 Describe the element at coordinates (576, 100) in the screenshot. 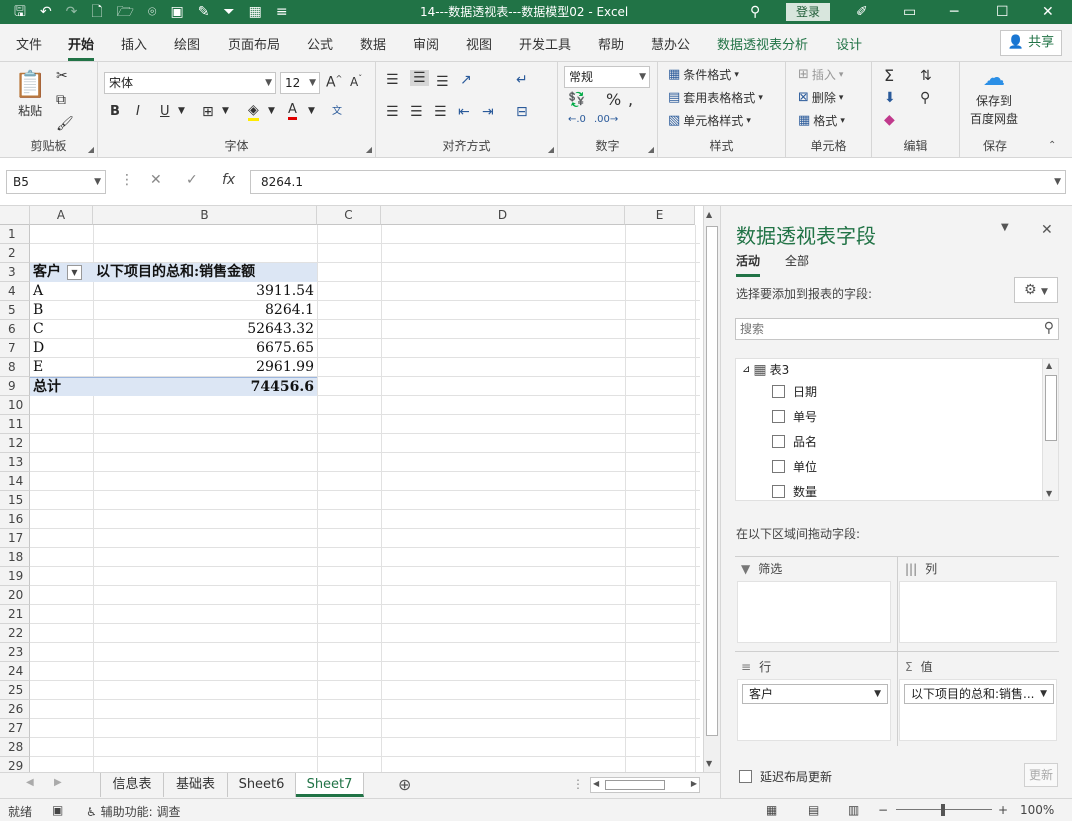

I see `accounting-format-icon: 💱` at that location.